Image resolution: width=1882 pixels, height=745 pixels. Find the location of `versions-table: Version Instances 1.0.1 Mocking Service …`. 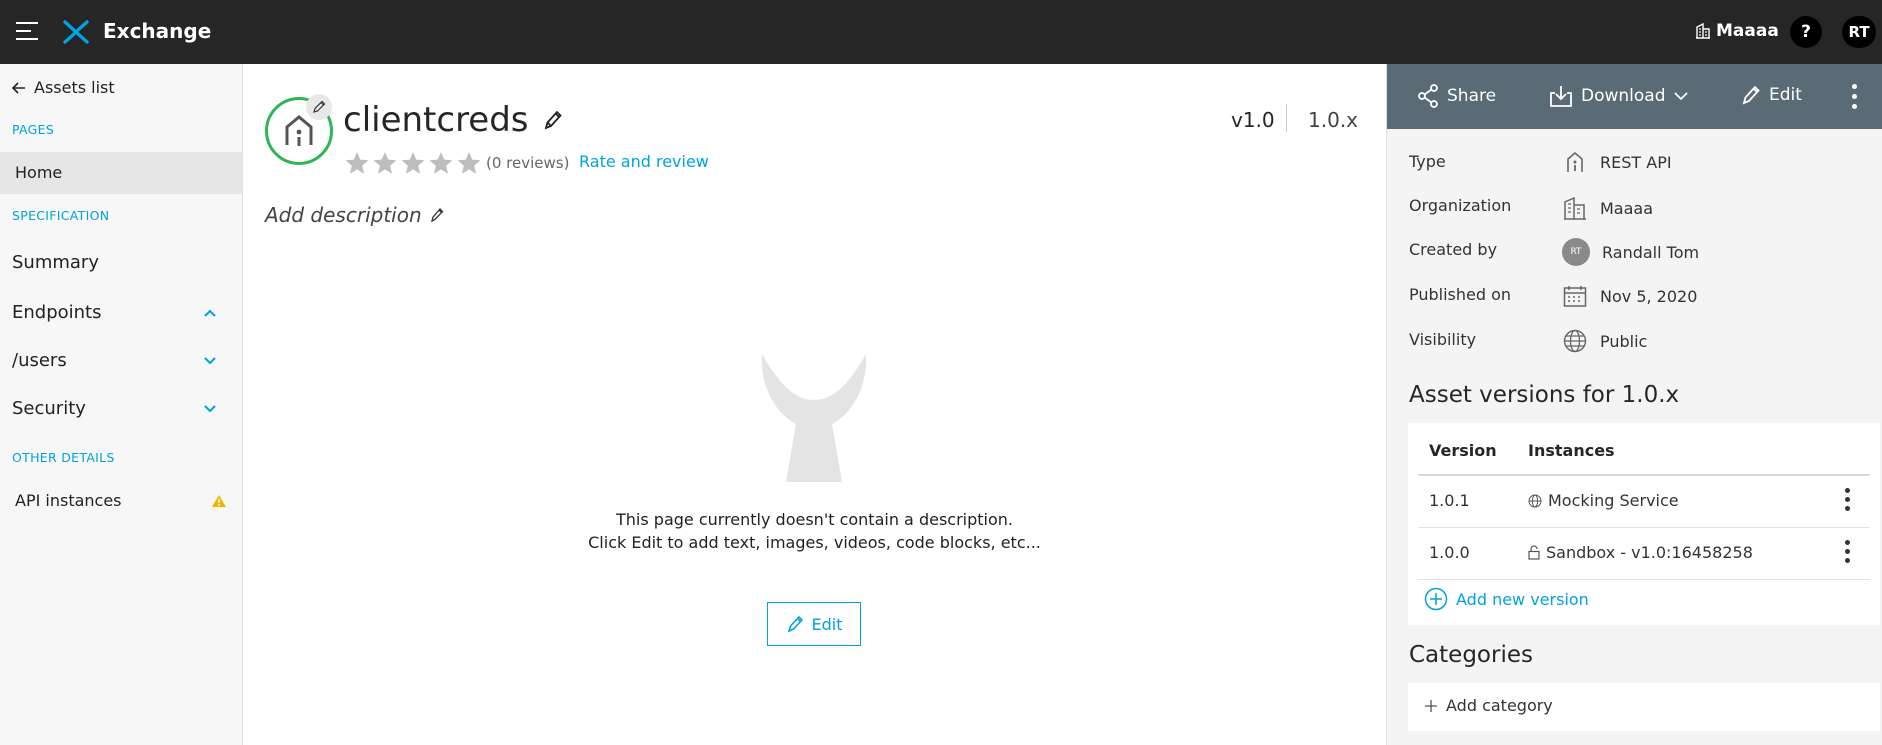

versions-table: Version Instances 1.0.1 Mocking Service … is located at coordinates (1644, 524).